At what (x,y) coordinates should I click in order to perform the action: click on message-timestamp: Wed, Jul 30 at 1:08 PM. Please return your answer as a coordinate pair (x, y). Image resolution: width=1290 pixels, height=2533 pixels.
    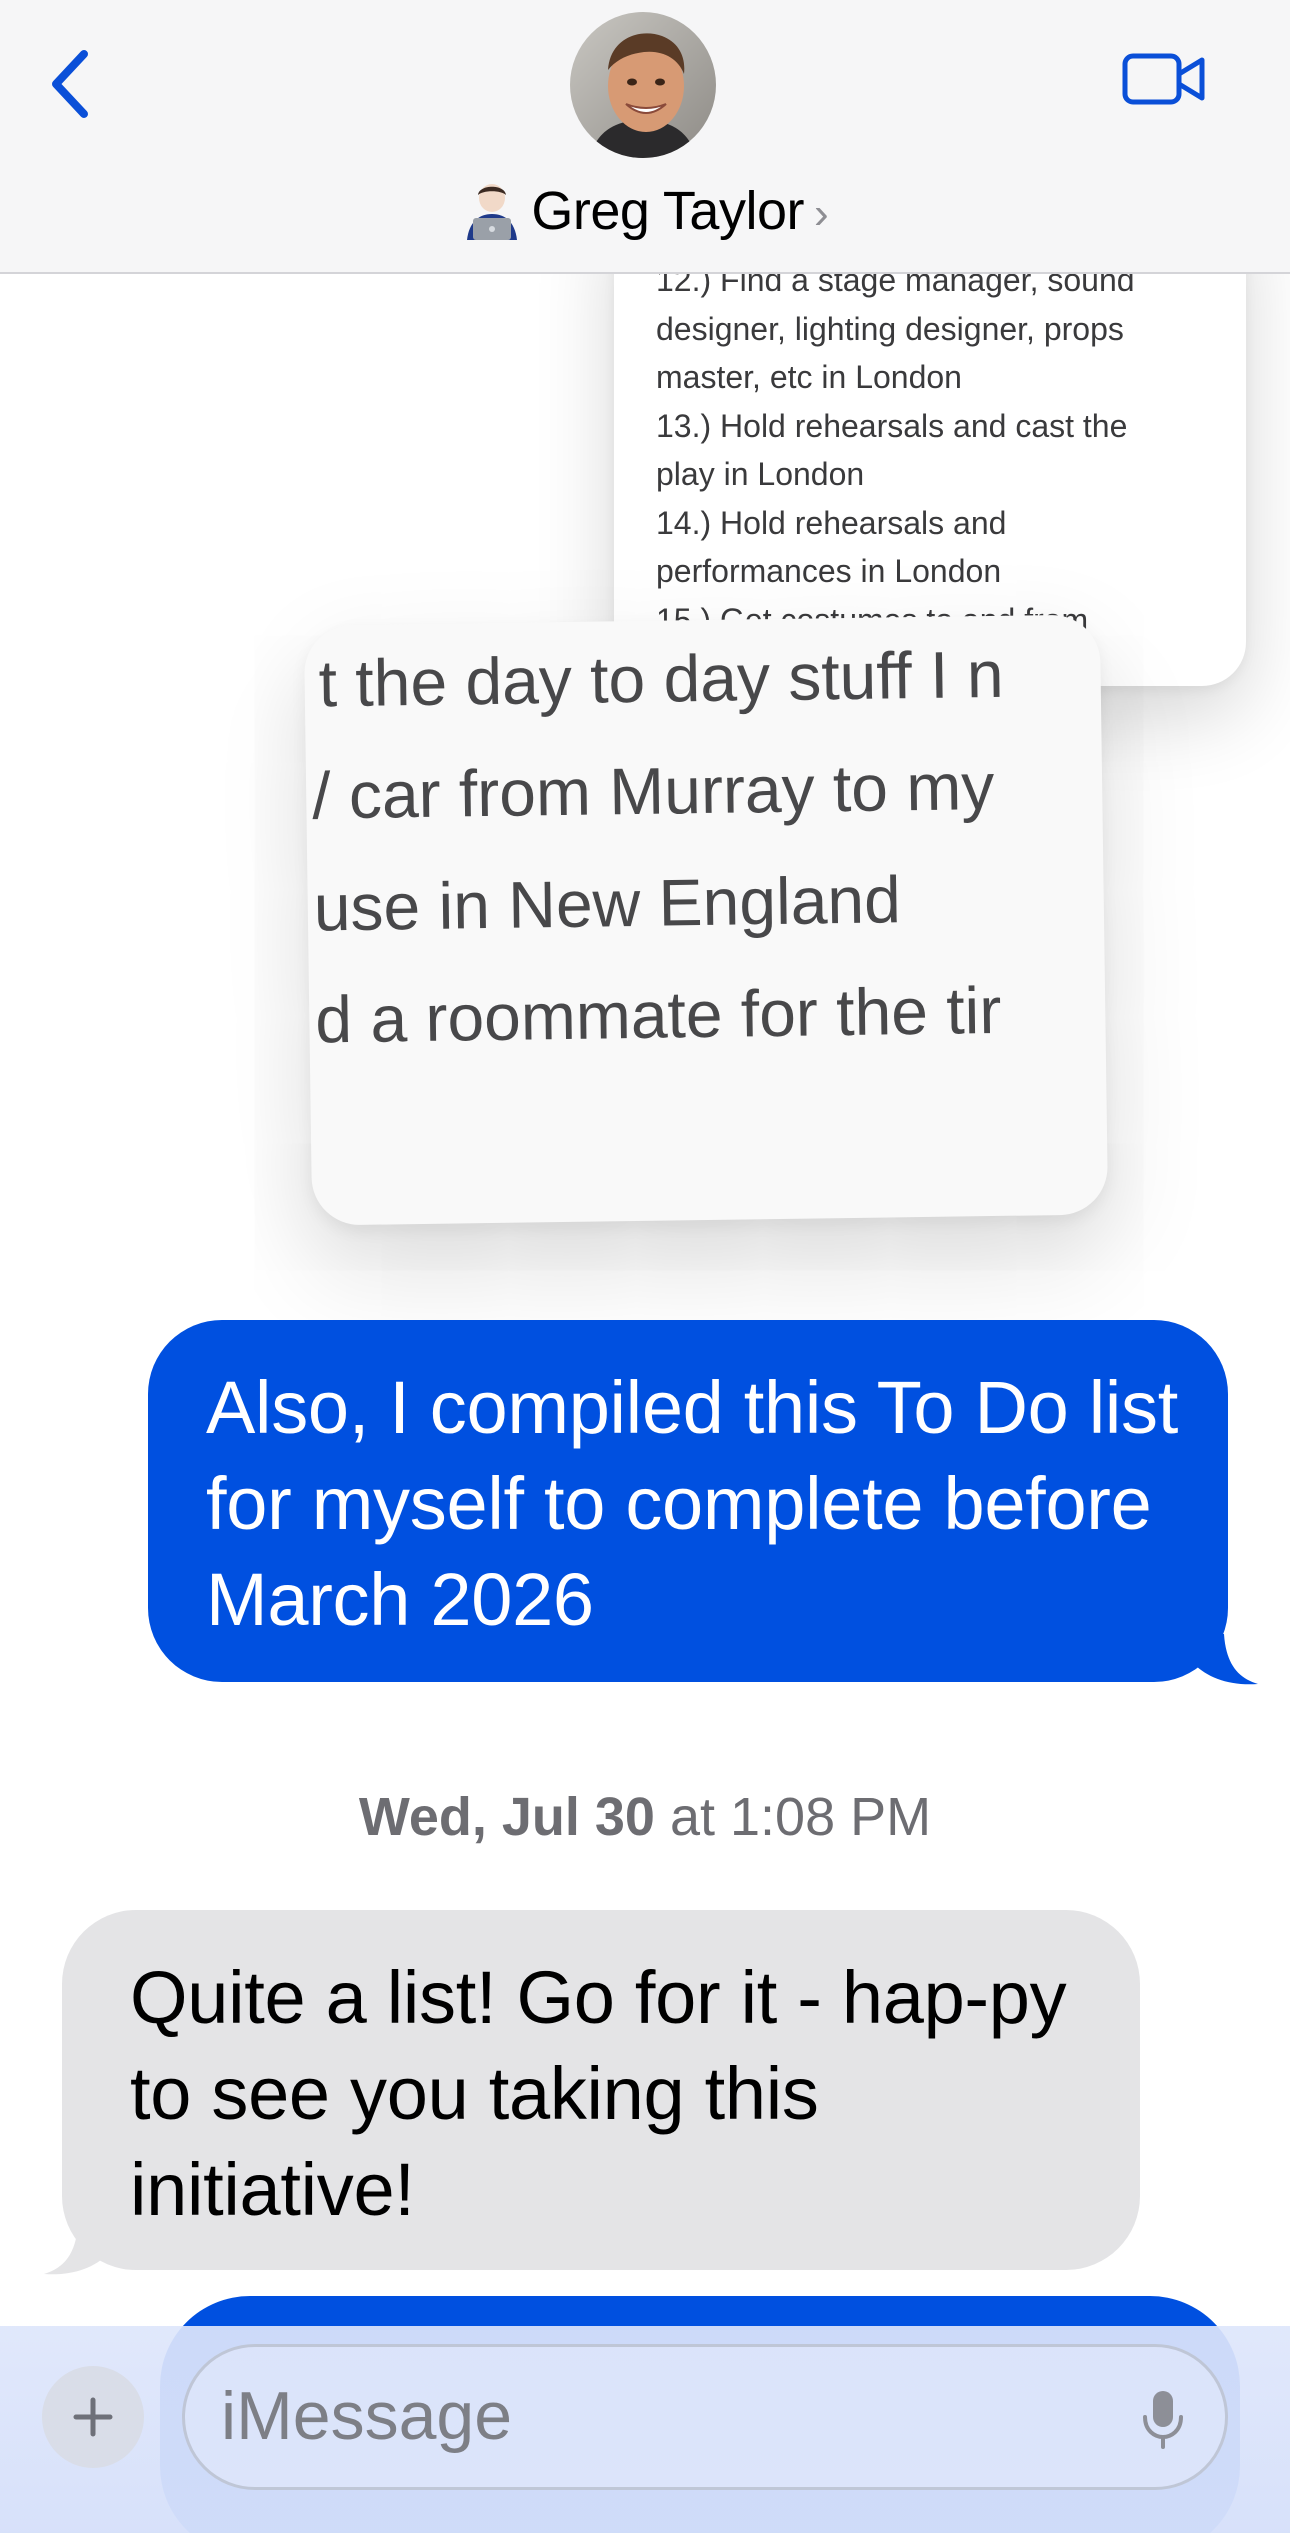
    Looking at the image, I should click on (645, 1817).